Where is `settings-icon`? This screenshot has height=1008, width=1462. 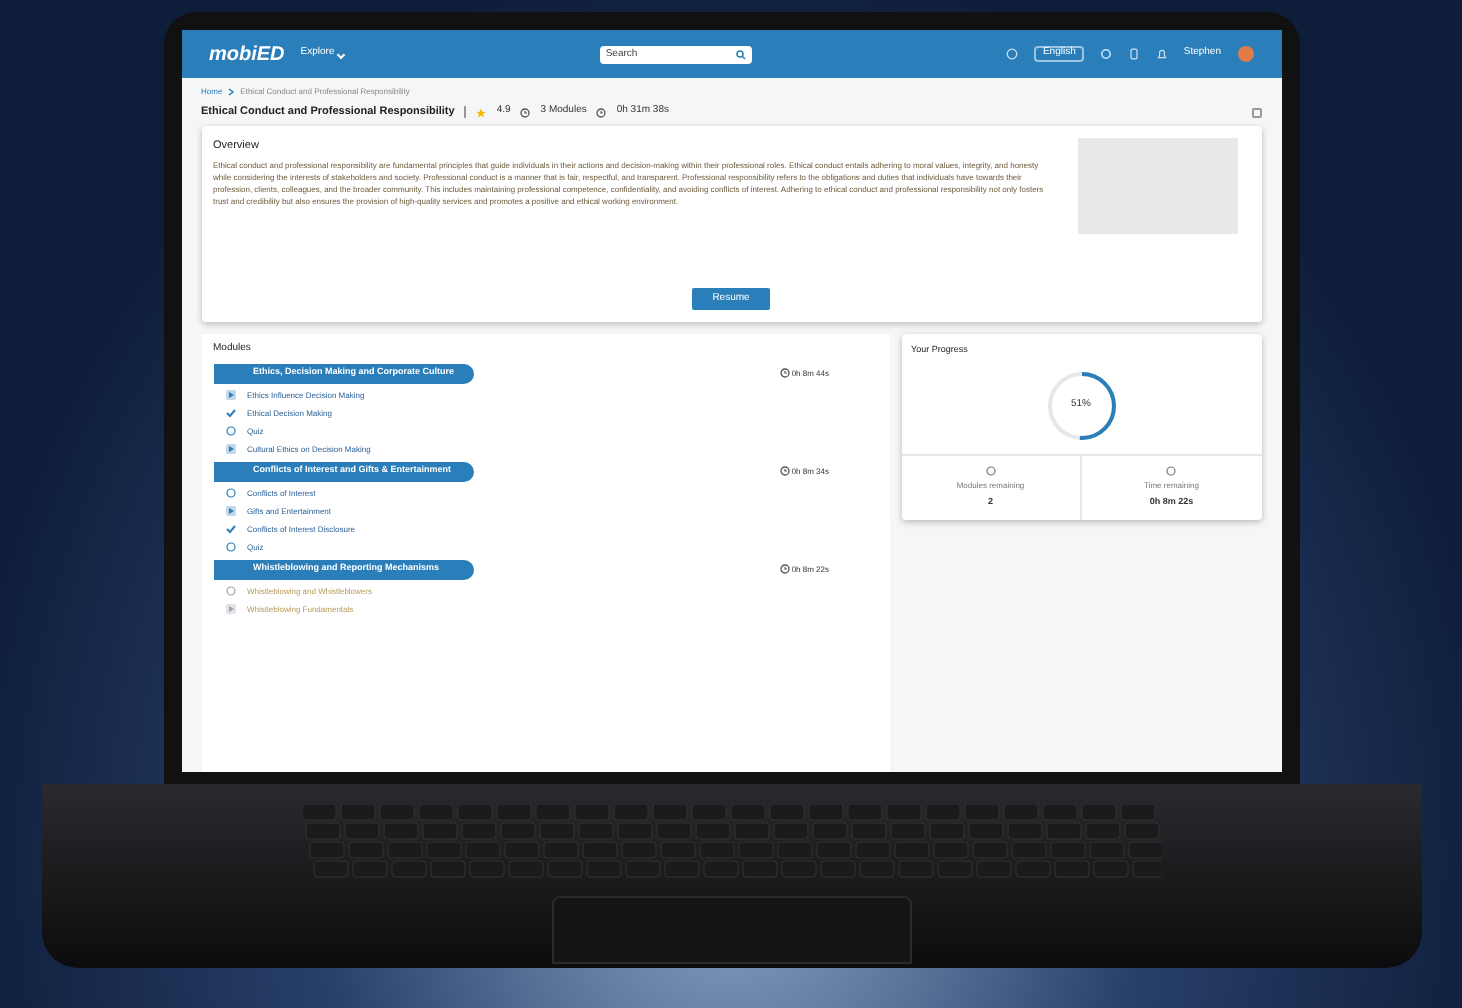
settings-icon is located at coordinates (1105, 54).